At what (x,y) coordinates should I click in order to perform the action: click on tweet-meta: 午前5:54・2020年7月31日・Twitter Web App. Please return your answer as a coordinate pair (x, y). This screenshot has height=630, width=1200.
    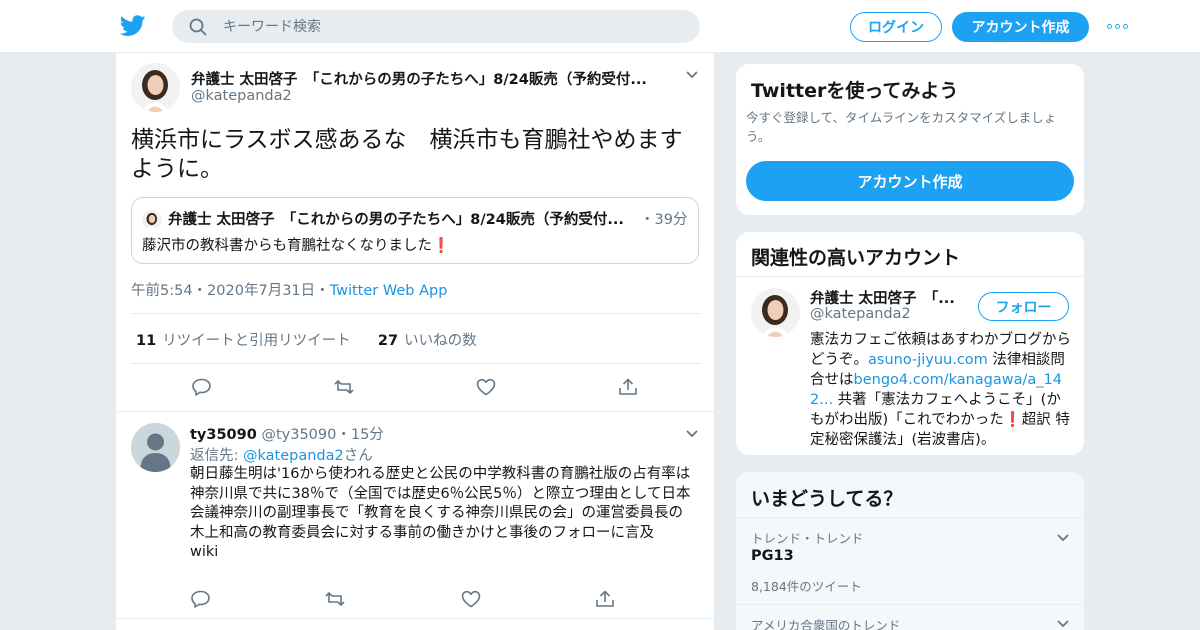
    Looking at the image, I should click on (289, 289).